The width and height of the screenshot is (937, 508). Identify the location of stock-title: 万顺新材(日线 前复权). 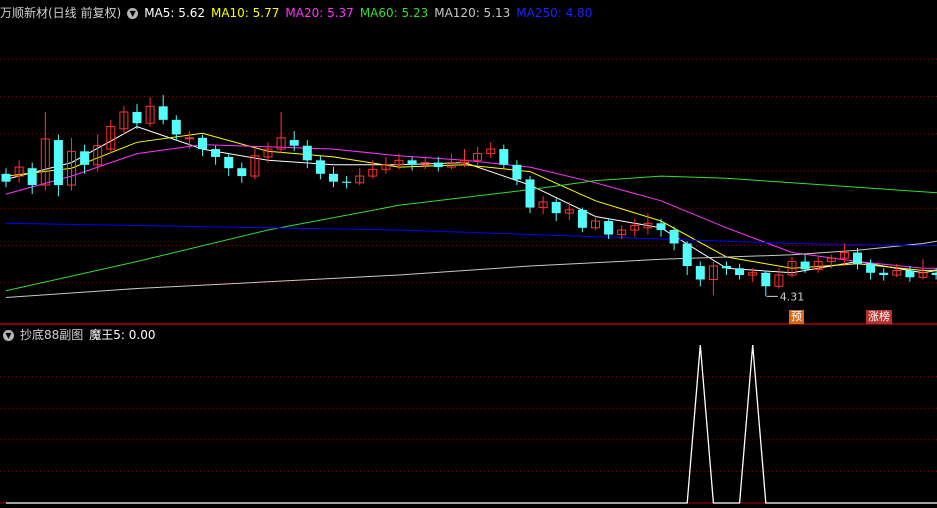
(61, 13).